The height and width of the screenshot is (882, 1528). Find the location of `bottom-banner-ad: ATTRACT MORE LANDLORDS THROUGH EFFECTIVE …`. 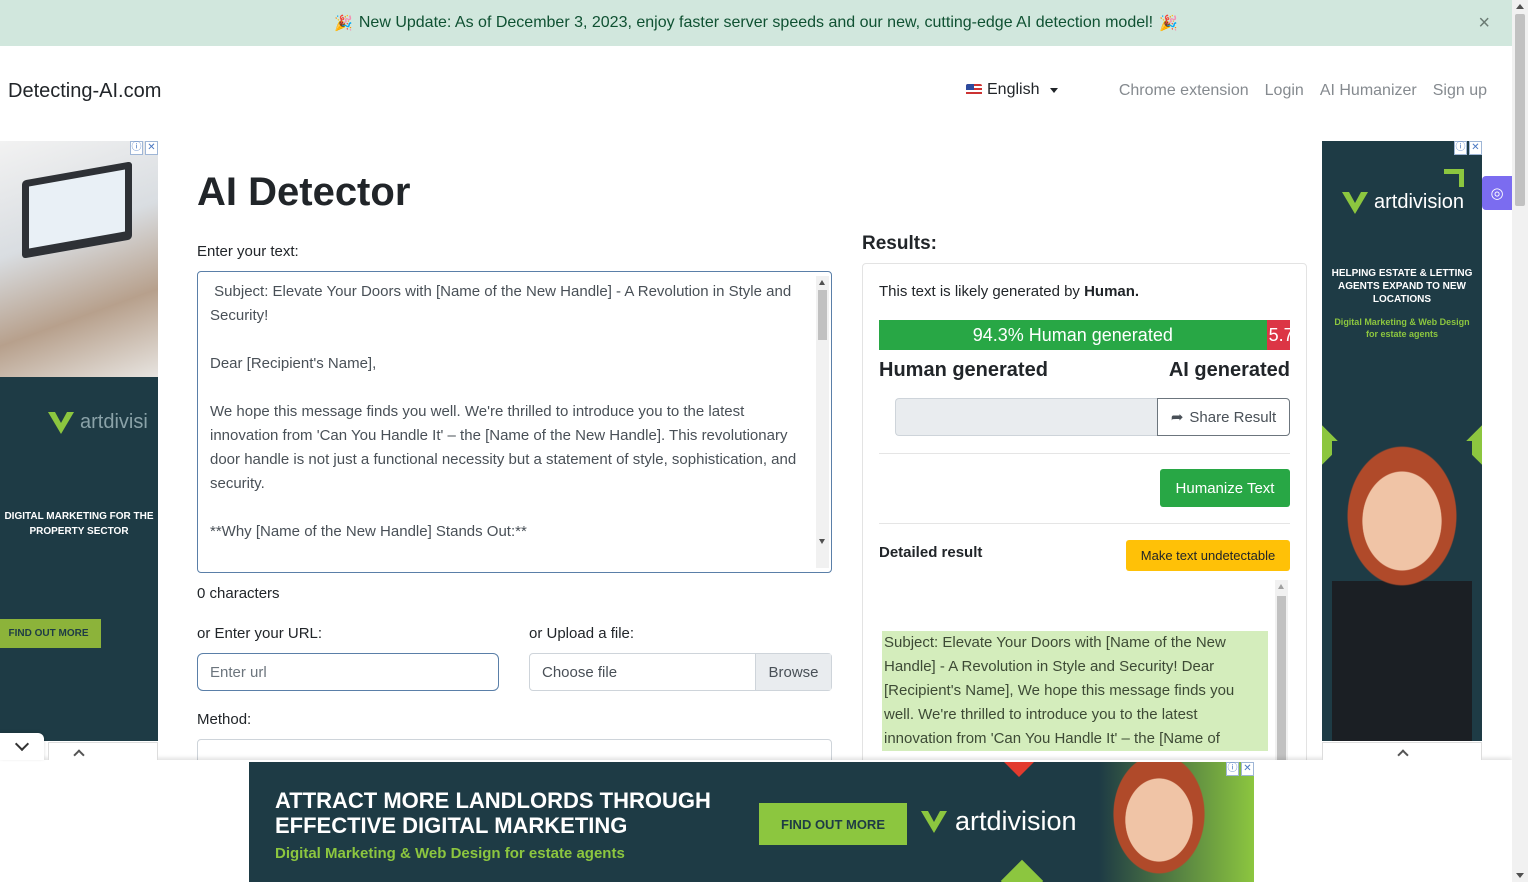

bottom-banner-ad: ATTRACT MORE LANDLORDS THROUGH EFFECTIVE … is located at coordinates (751, 822).